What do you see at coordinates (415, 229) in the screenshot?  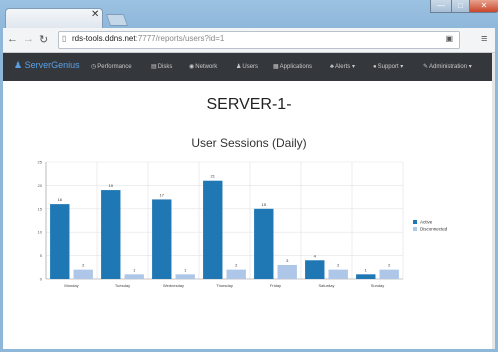 I see `legend-swatch-disconnected` at bounding box center [415, 229].